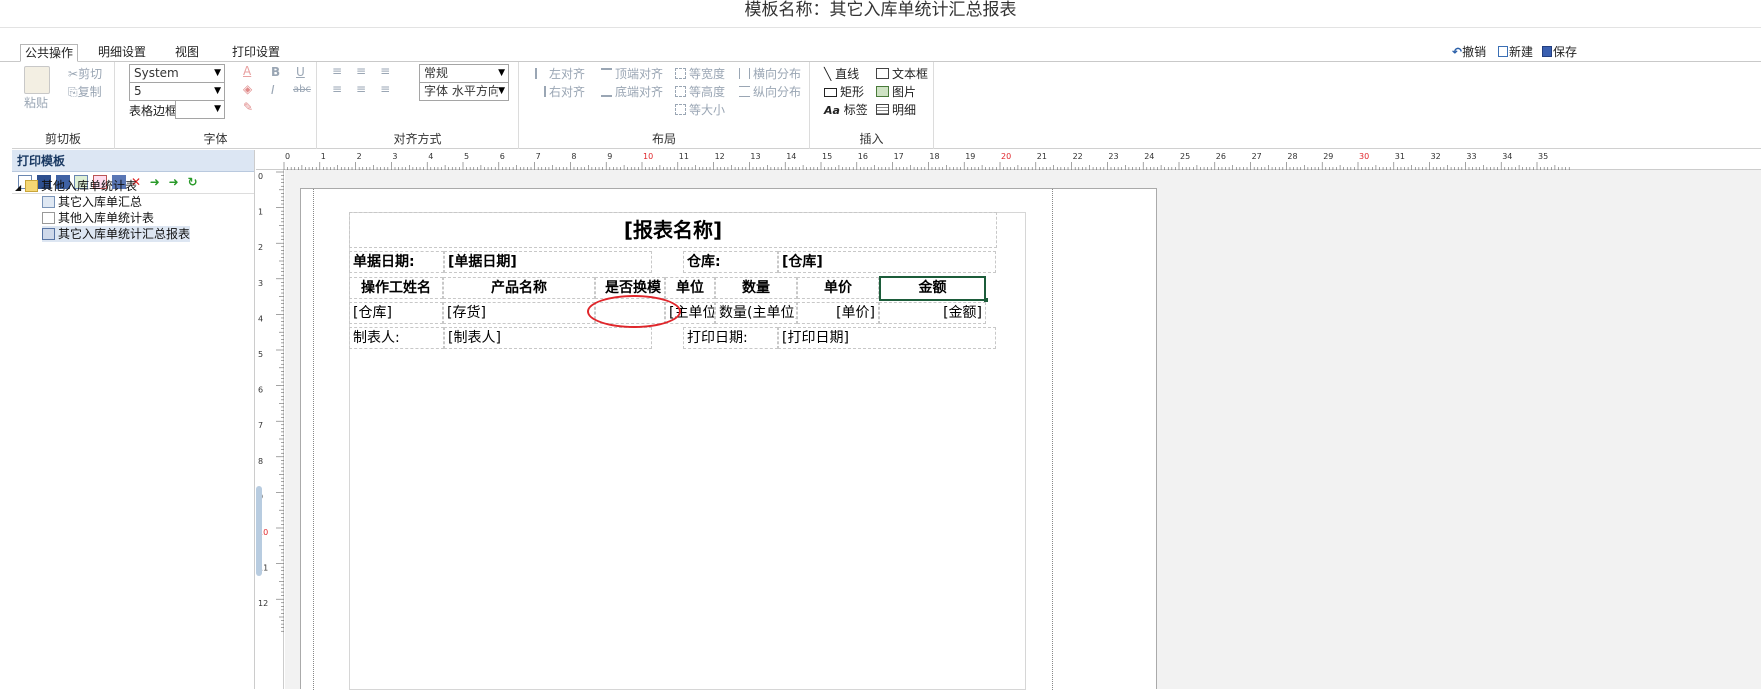  I want to click on font-color-button: A, so click(247, 71).